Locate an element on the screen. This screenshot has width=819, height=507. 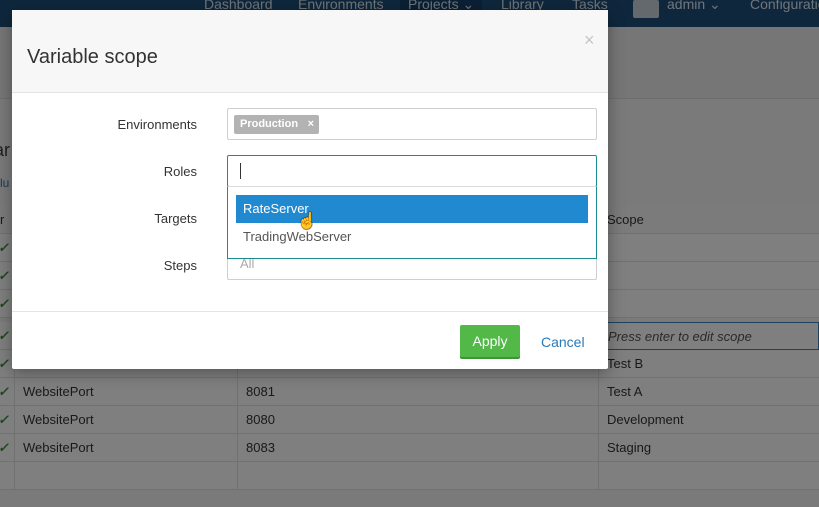
close-icon: × is located at coordinates (589, 40).